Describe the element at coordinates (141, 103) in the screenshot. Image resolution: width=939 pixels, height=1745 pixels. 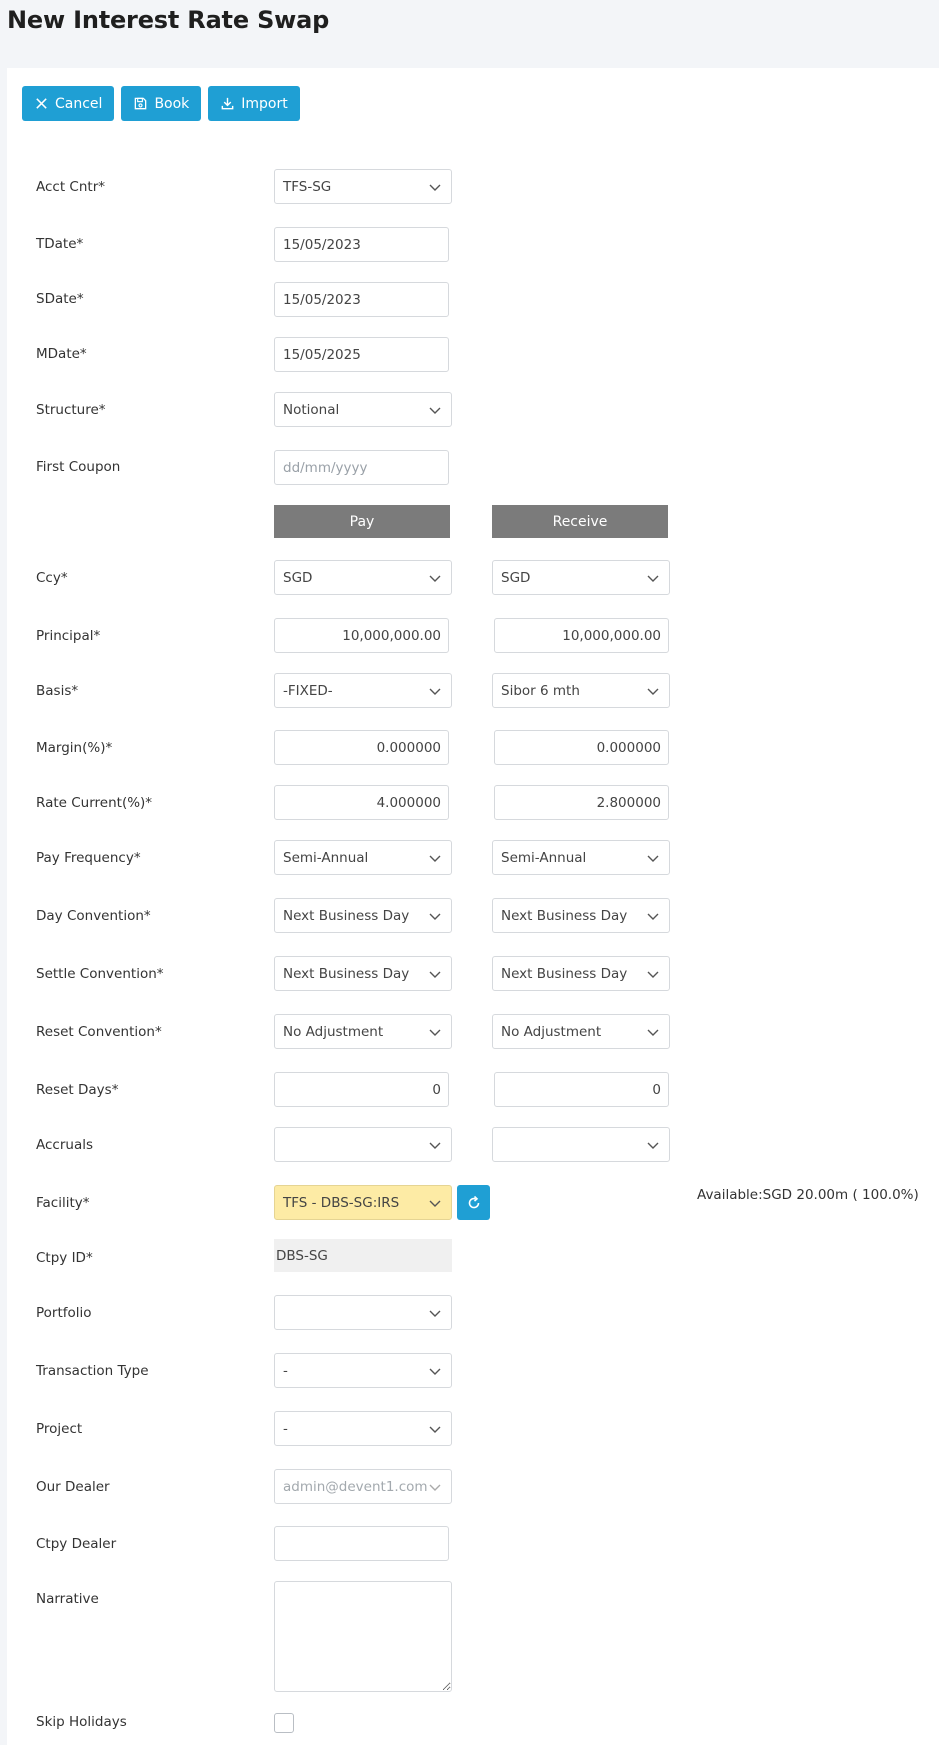
I see `save-icon` at that location.